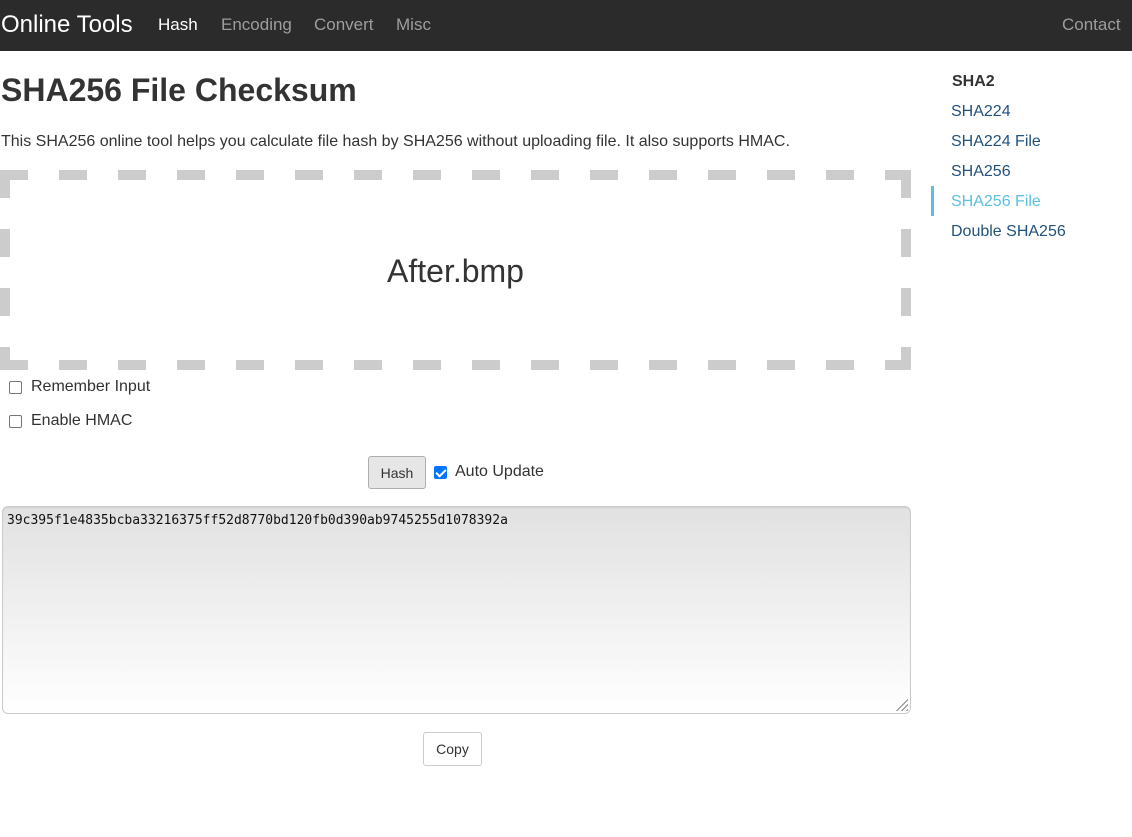 The image size is (1132, 837). Describe the element at coordinates (344, 25) in the screenshot. I see `nav-link-convert: Convert` at that location.